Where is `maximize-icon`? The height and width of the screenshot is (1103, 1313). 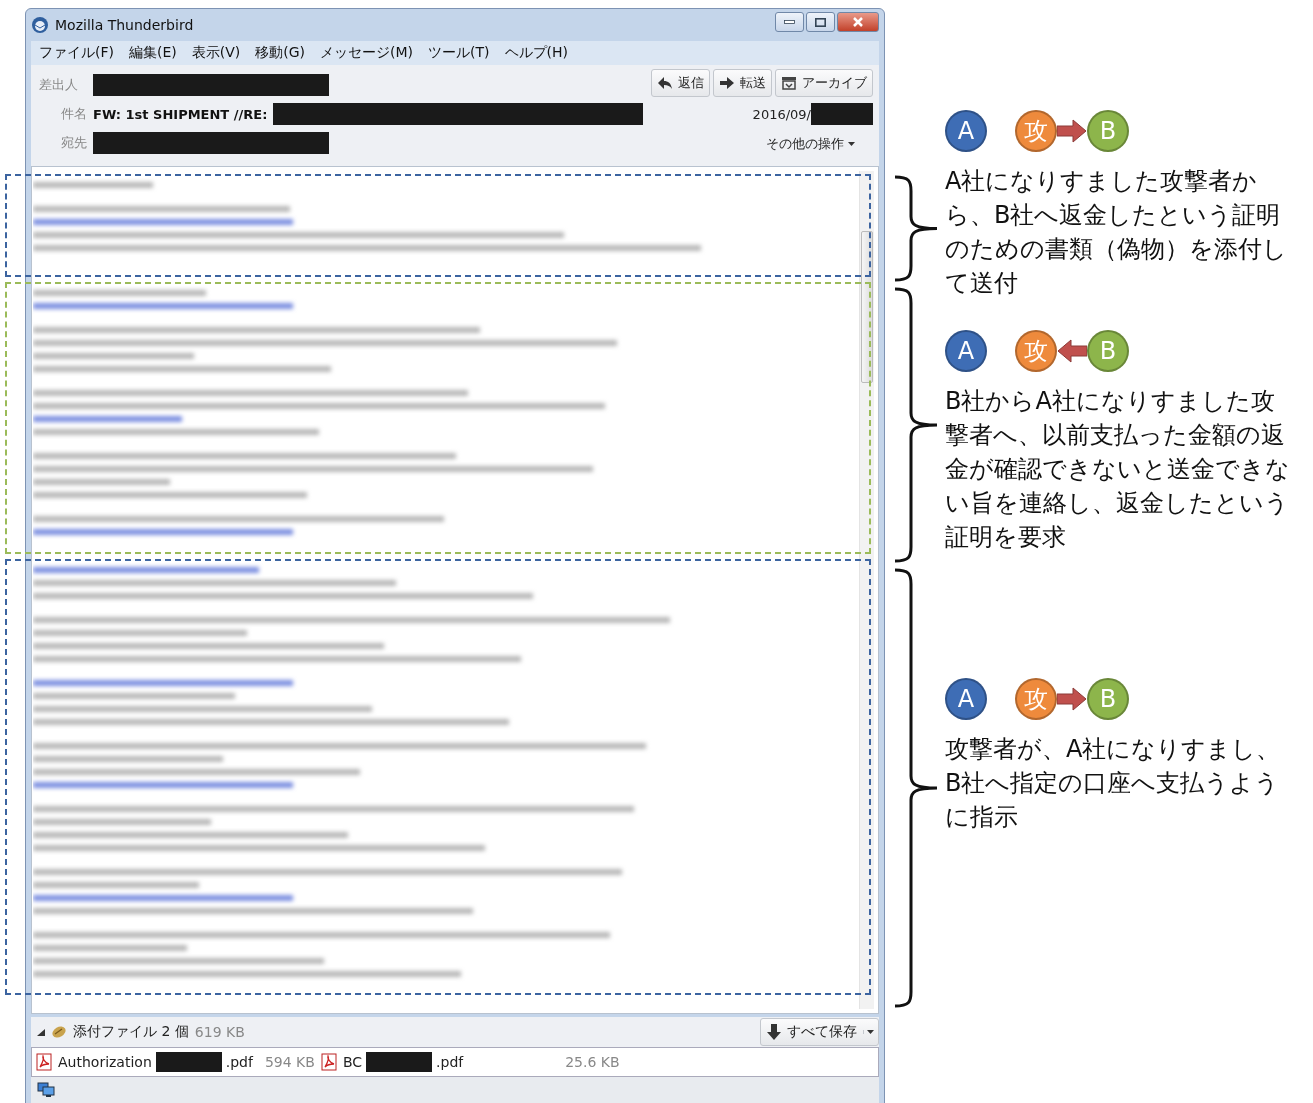
maximize-icon is located at coordinates (820, 22).